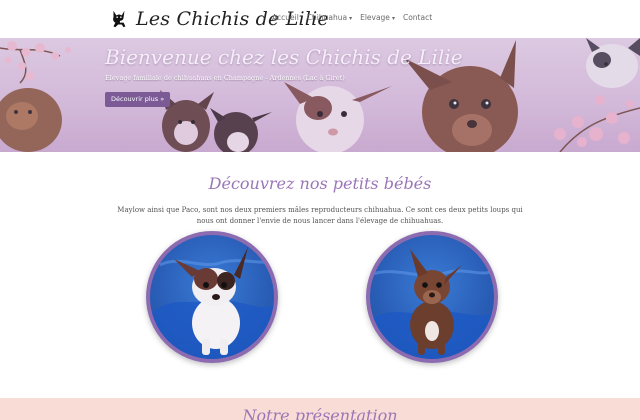 The width and height of the screenshot is (640, 420). What do you see at coordinates (138, 99) in the screenshot?
I see `discover-more-button: Découvrir plus »` at bounding box center [138, 99].